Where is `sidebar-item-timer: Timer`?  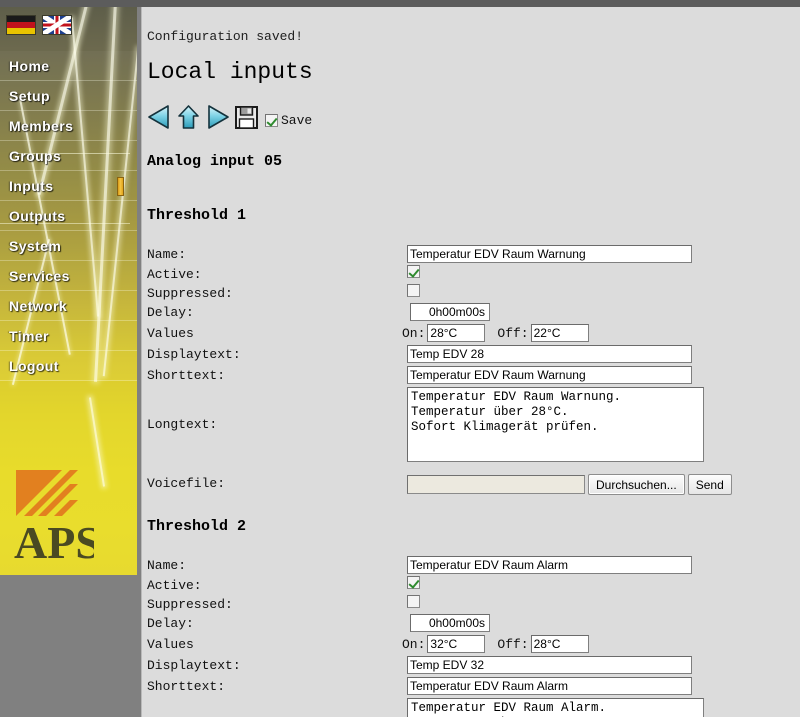 sidebar-item-timer: Timer is located at coordinates (68, 336).